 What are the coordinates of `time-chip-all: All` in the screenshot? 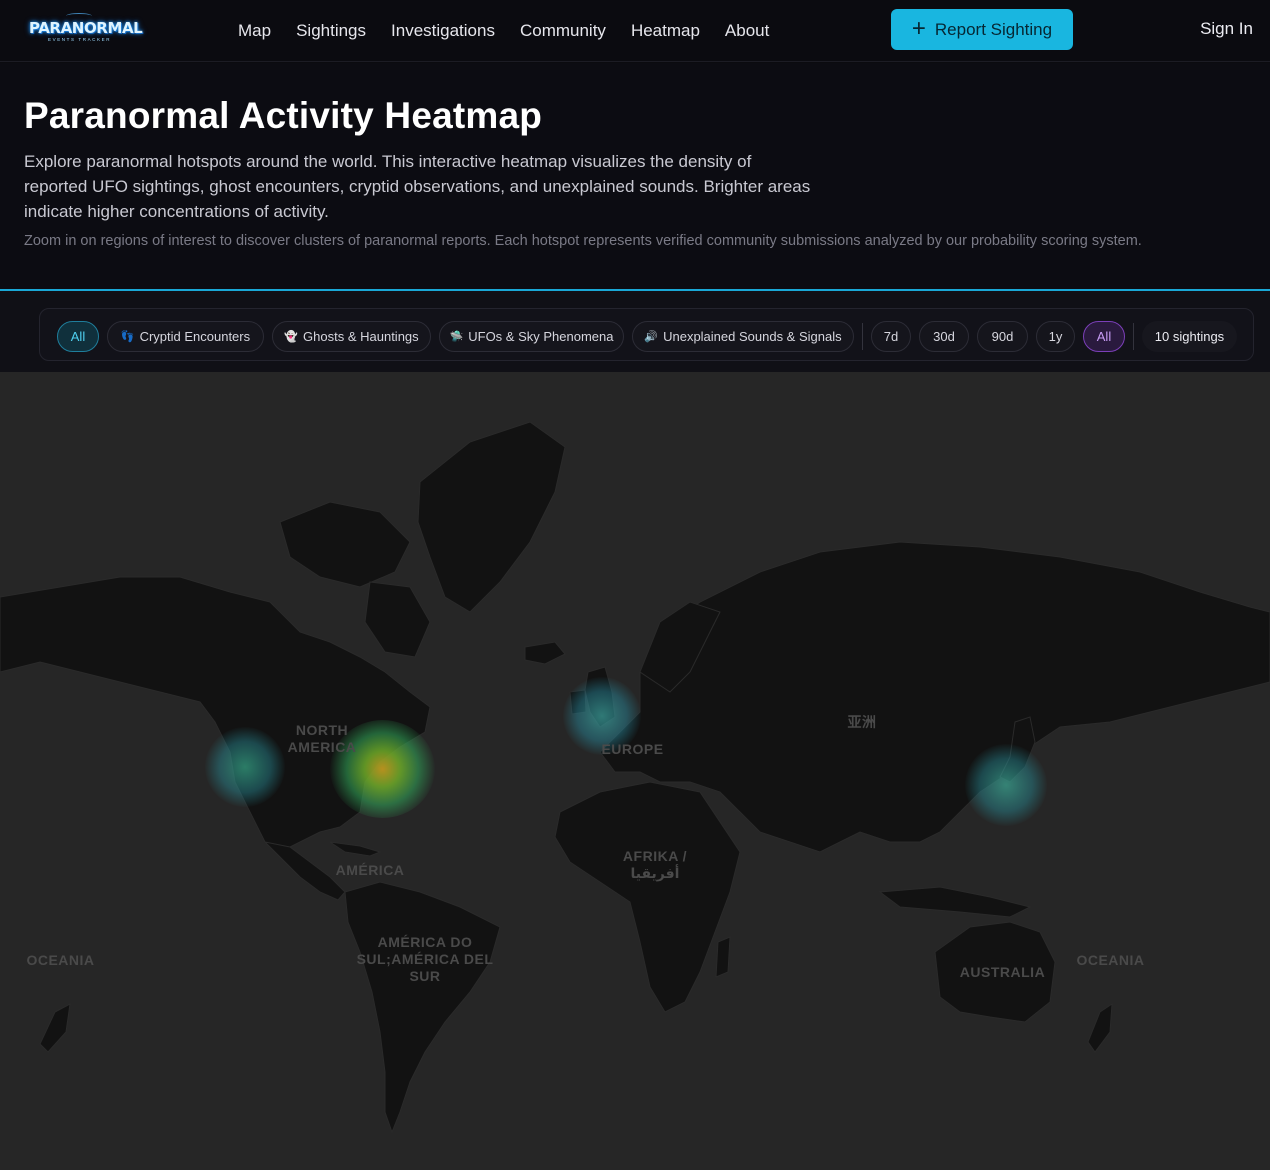 It's located at (1104, 336).